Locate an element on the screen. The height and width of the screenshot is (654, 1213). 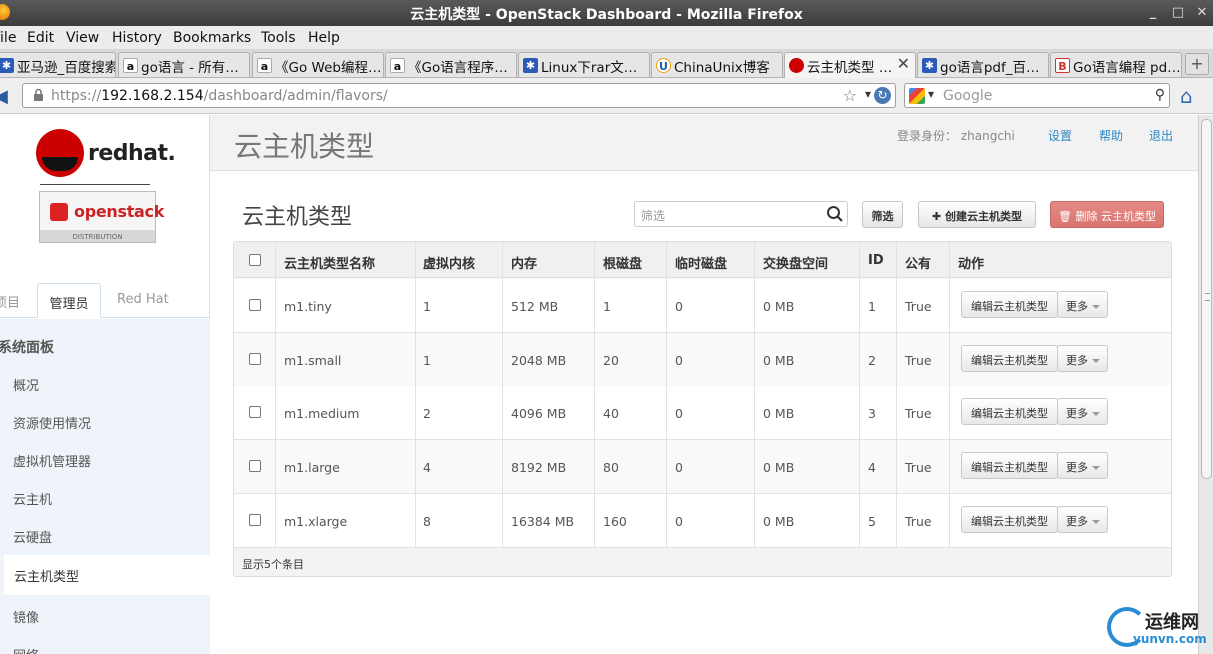
column-header-ephemeral: 临时磁盘 is located at coordinates (701, 262).